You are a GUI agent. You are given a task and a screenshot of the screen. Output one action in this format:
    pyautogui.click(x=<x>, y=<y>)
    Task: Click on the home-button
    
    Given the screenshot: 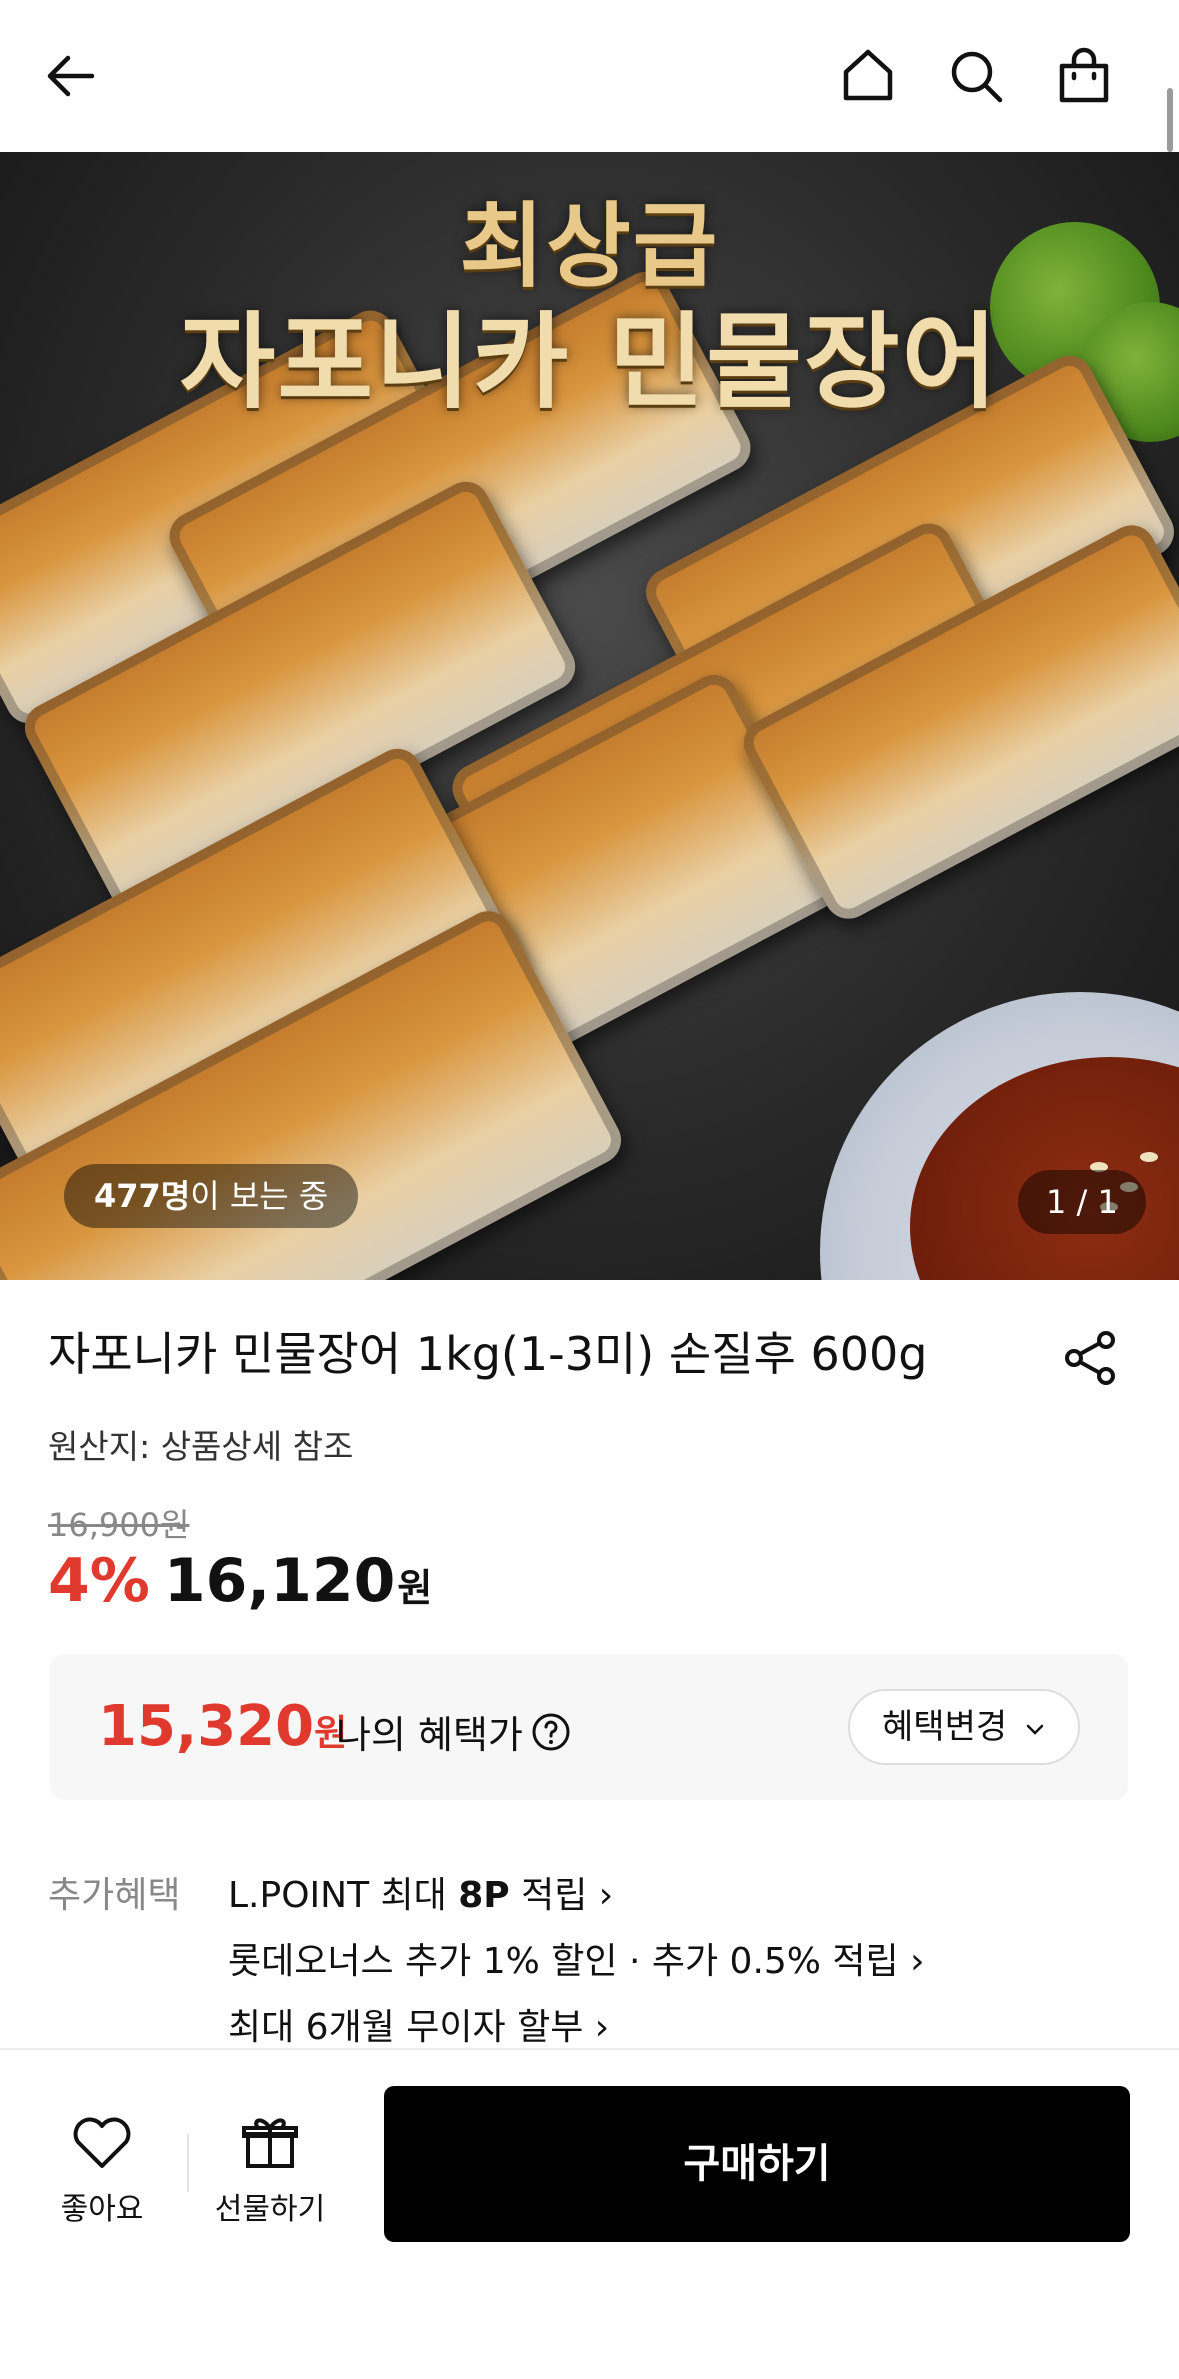 What is the action you would take?
    pyautogui.click(x=868, y=76)
    